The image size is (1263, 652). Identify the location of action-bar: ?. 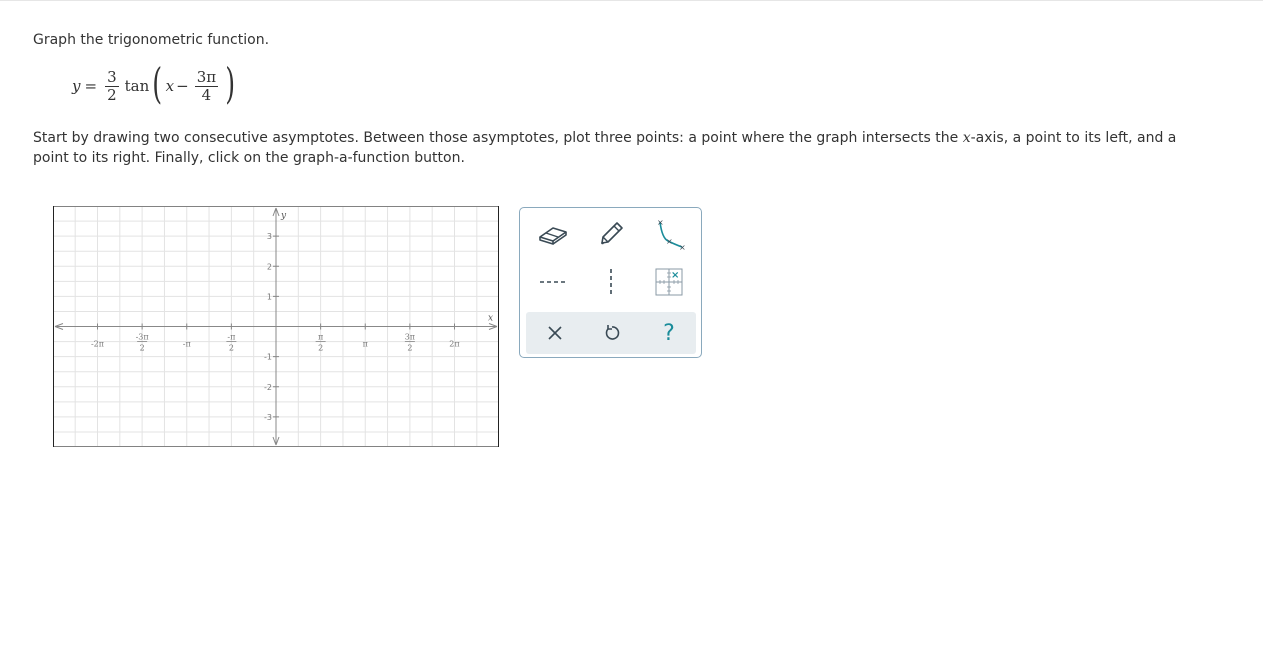
(611, 333).